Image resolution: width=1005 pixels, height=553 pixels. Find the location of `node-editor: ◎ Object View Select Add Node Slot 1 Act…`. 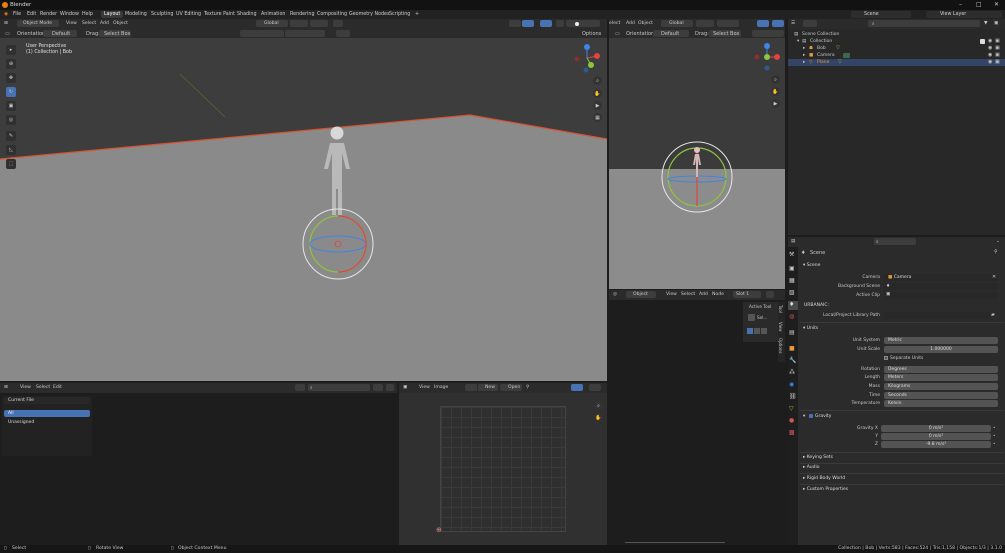

node-editor: ◎ Object View Select Add Node Slot 1 Act… is located at coordinates (697, 417).